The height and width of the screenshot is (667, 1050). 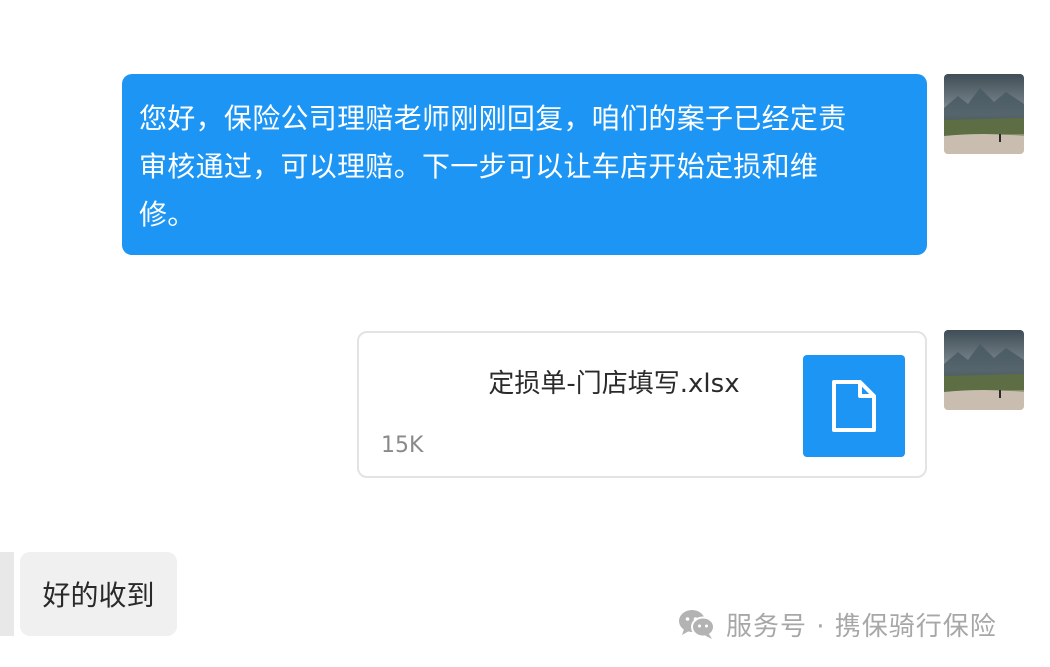 What do you see at coordinates (167, 214) in the screenshot?
I see `message-line: 修。` at bounding box center [167, 214].